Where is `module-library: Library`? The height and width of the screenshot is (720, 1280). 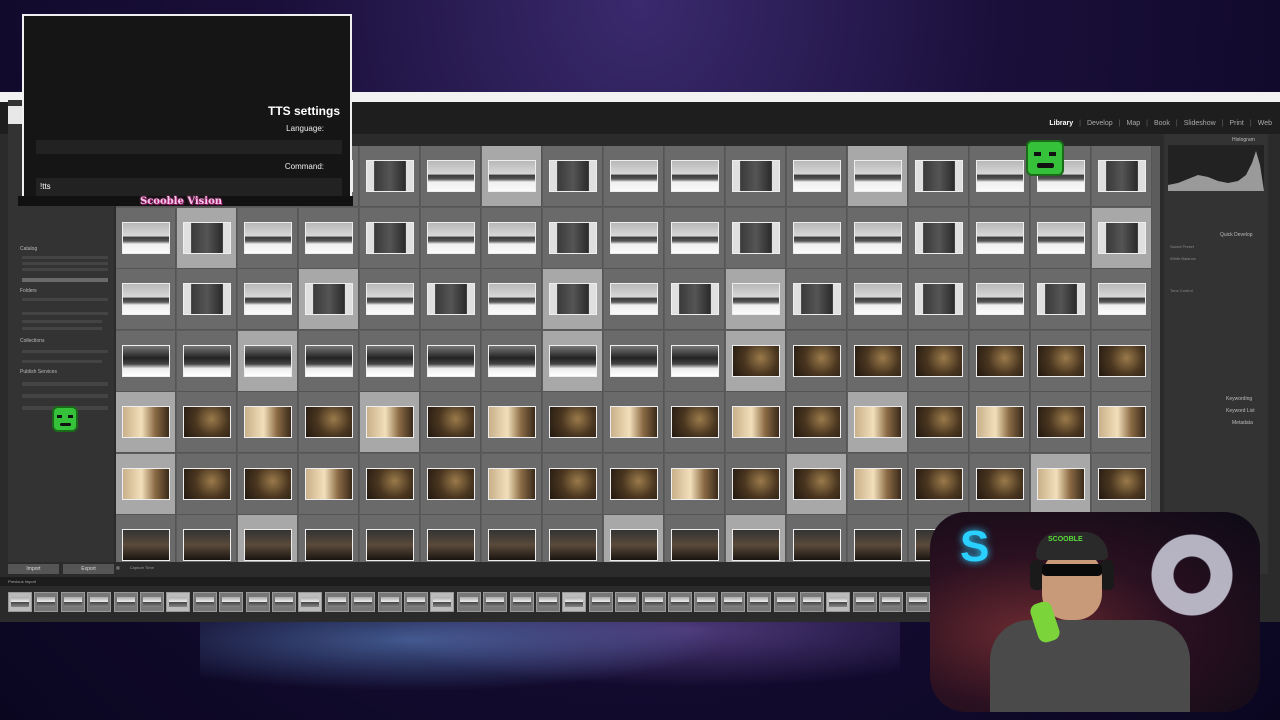
module-library: Library is located at coordinates (1061, 123).